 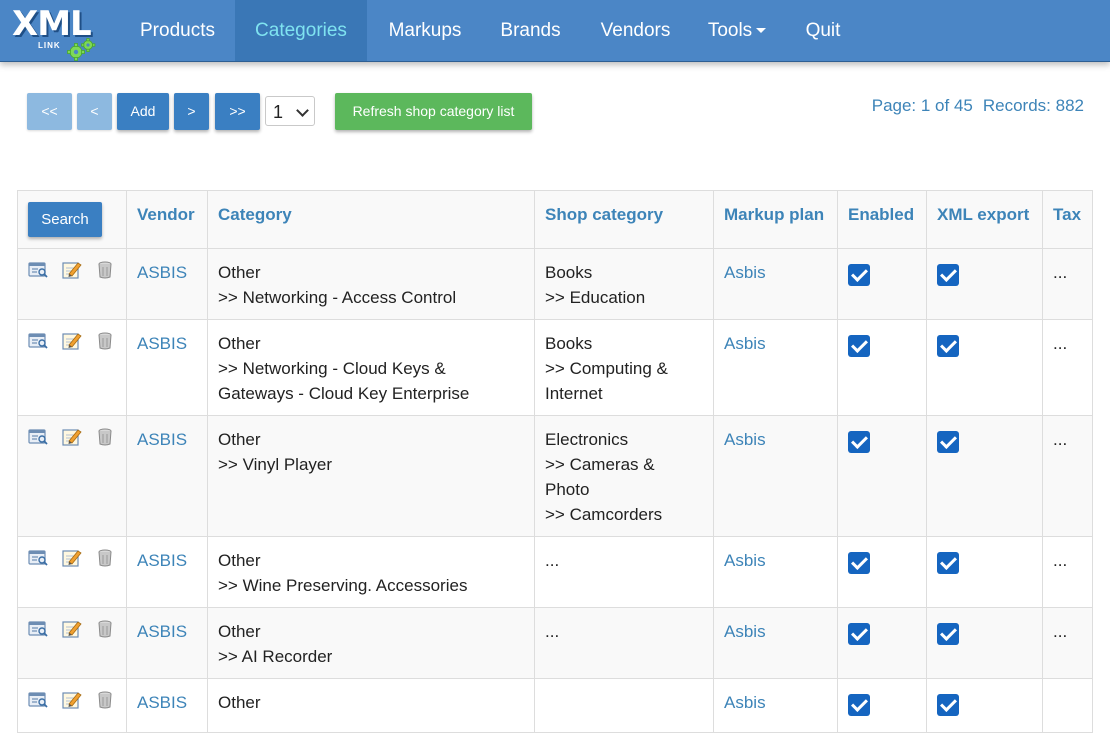 What do you see at coordinates (433, 111) in the screenshot?
I see `refresh-shop-category-button: Refresh shop category list` at bounding box center [433, 111].